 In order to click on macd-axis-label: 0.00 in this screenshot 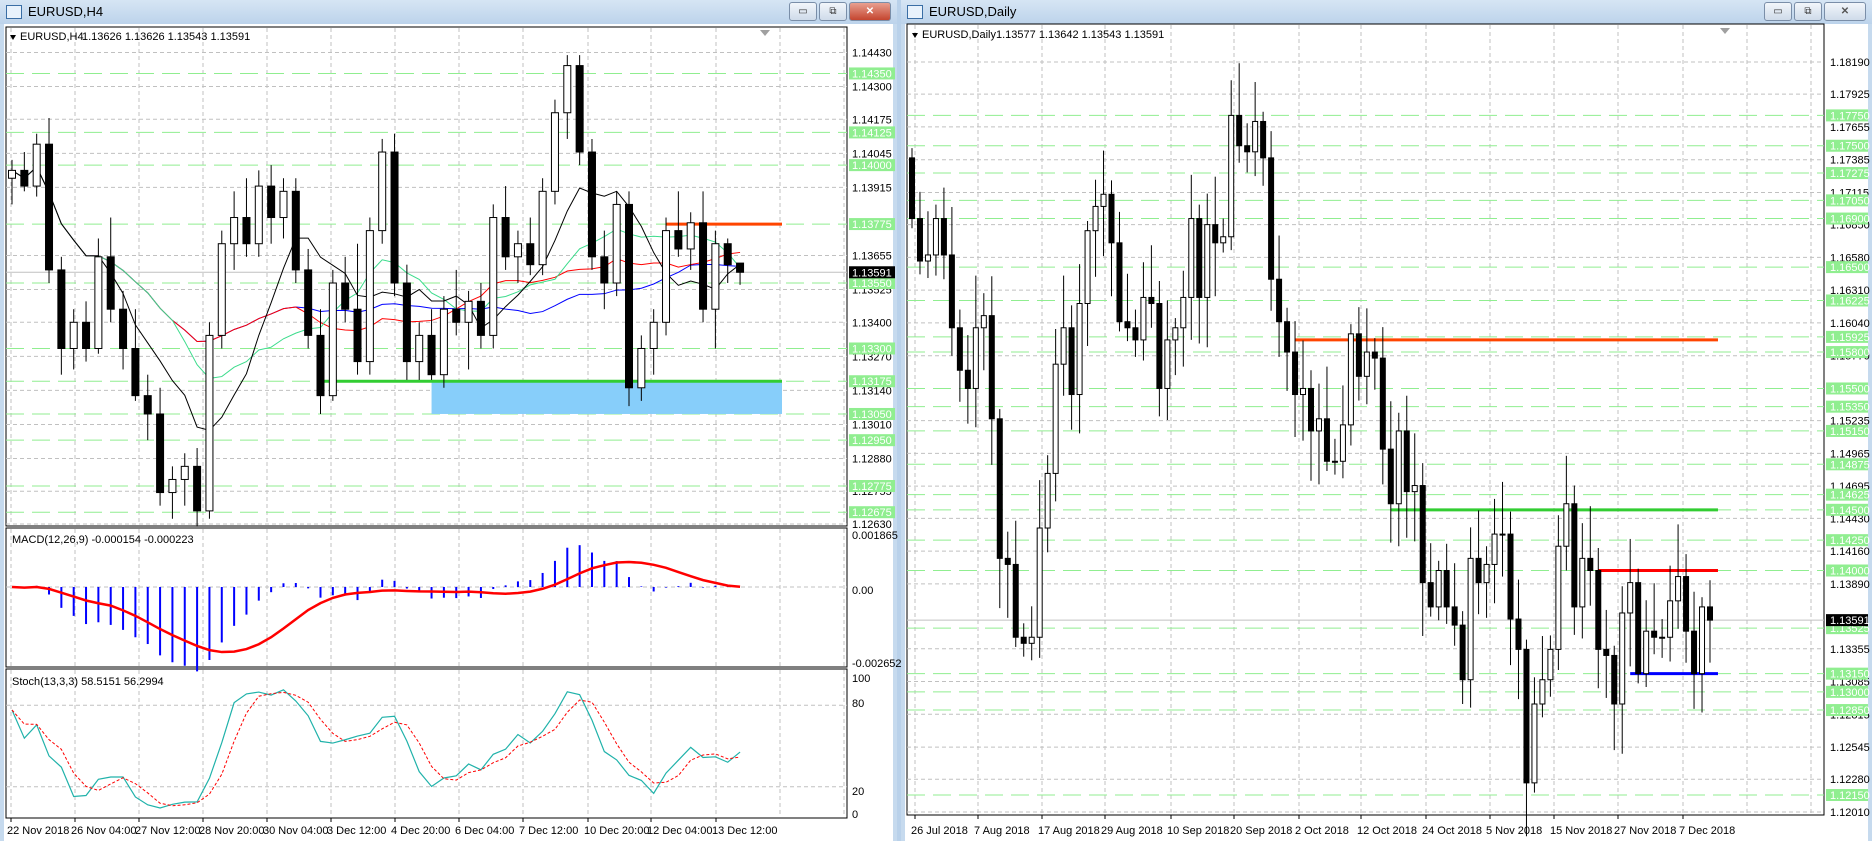, I will do `click(862, 591)`.